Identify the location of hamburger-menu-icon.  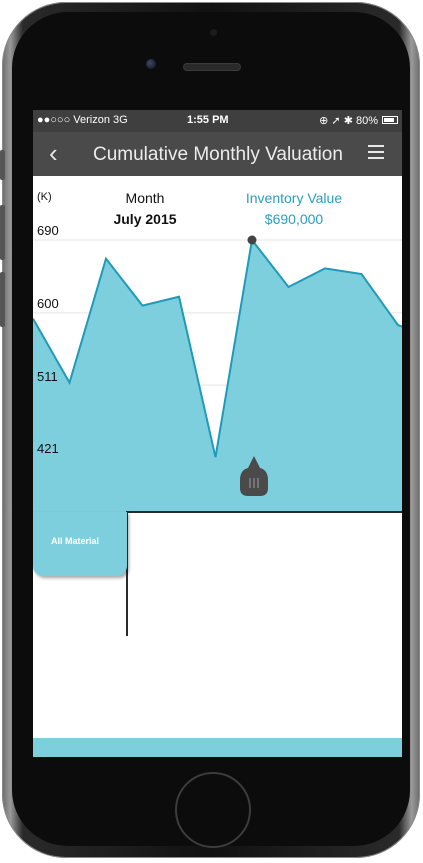
(376, 152).